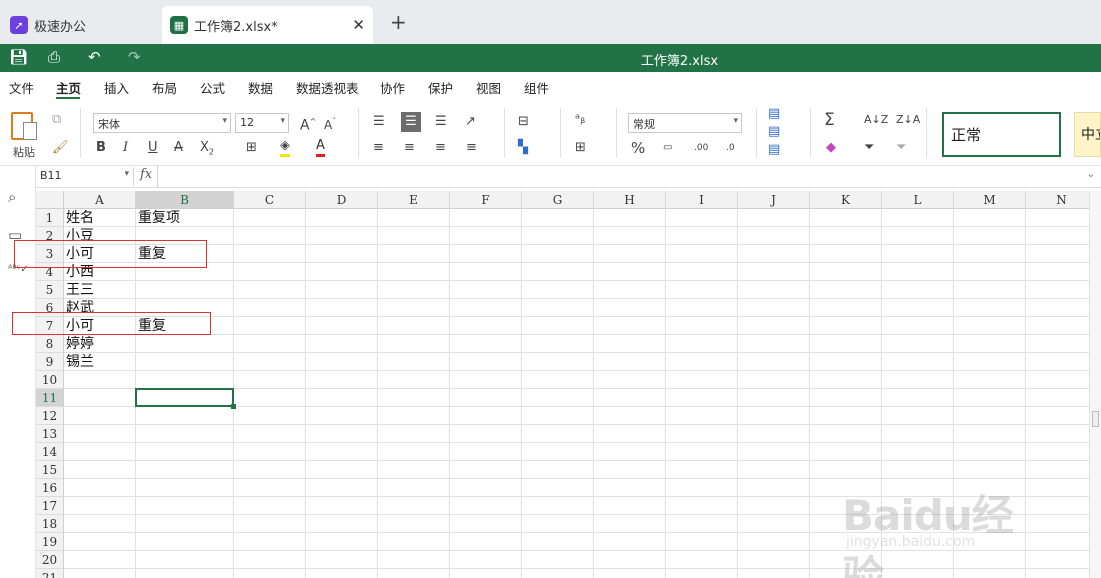  Describe the element at coordinates (50, 218) in the screenshot. I see `row-header-1: 1` at that location.